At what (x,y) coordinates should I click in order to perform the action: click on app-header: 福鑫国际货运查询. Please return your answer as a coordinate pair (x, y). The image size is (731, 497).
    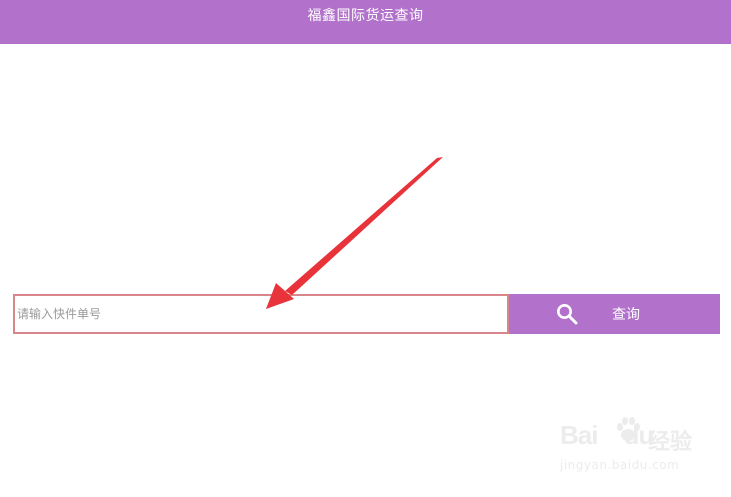
    Looking at the image, I should click on (365, 22).